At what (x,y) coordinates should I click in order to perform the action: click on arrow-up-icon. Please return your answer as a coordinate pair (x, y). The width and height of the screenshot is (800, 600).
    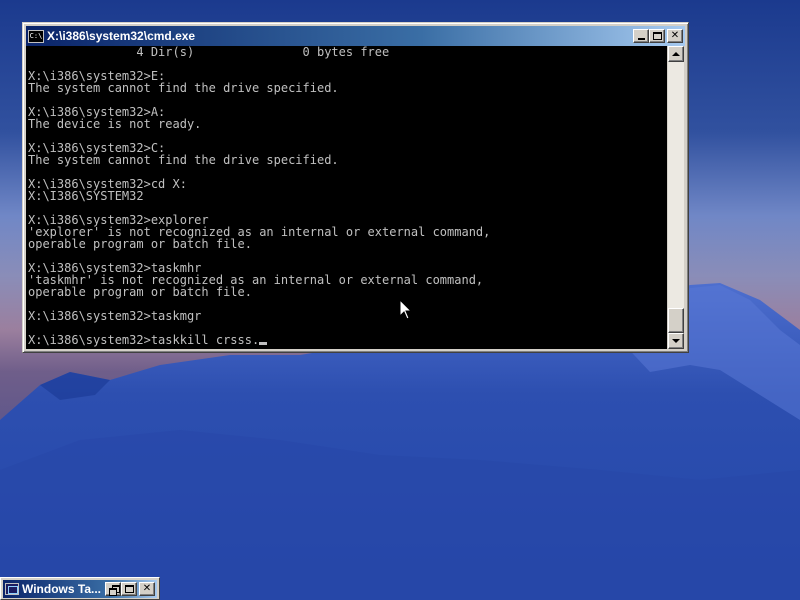
    Looking at the image, I should click on (676, 54).